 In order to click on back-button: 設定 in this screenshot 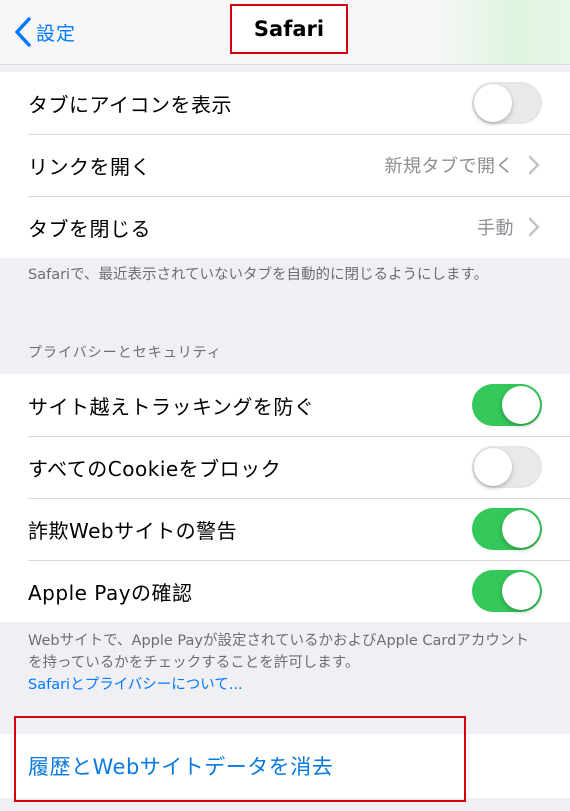, I will do `click(45, 32)`.